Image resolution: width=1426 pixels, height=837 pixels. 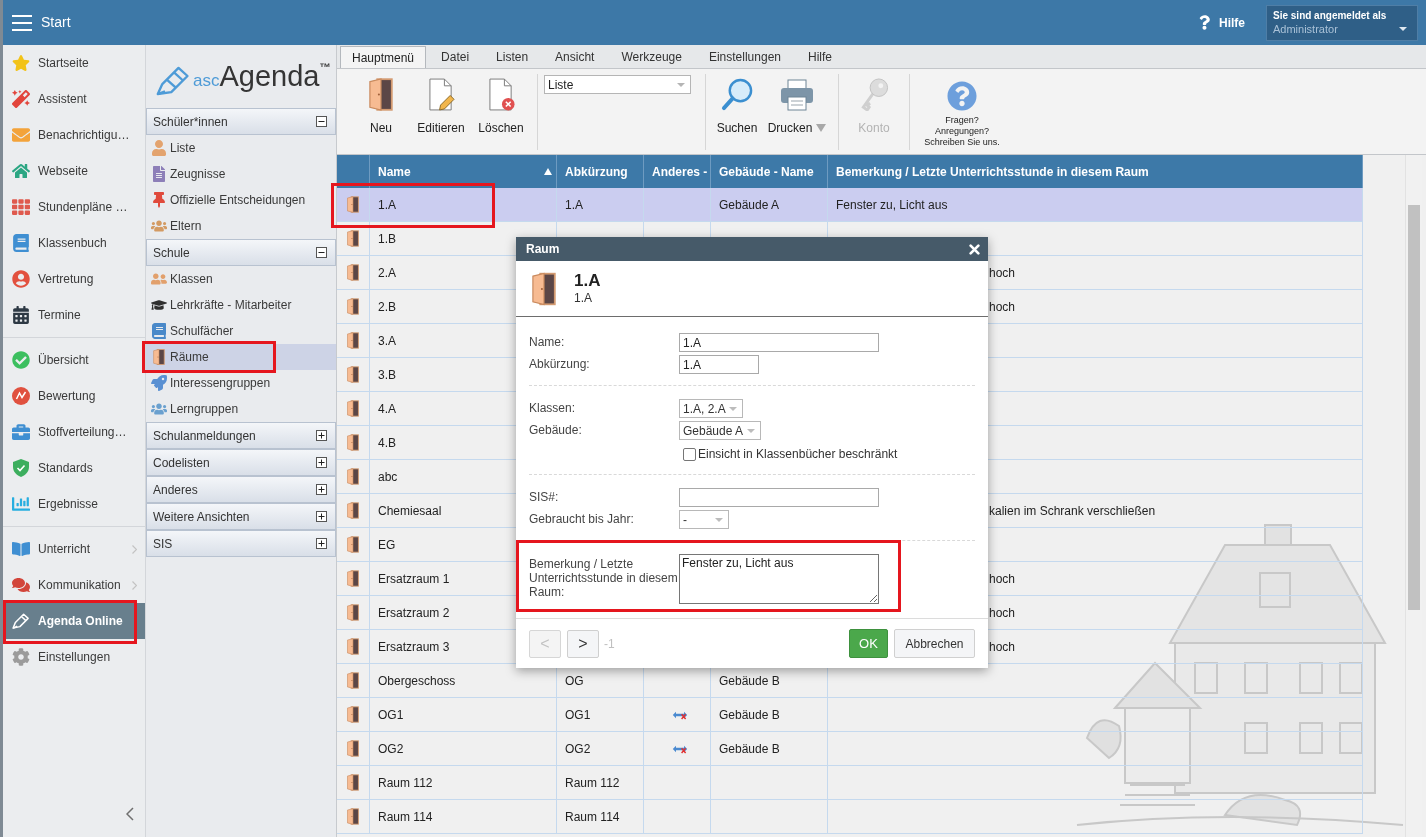 What do you see at coordinates (689, 454) in the screenshot?
I see `checkbox` at bounding box center [689, 454].